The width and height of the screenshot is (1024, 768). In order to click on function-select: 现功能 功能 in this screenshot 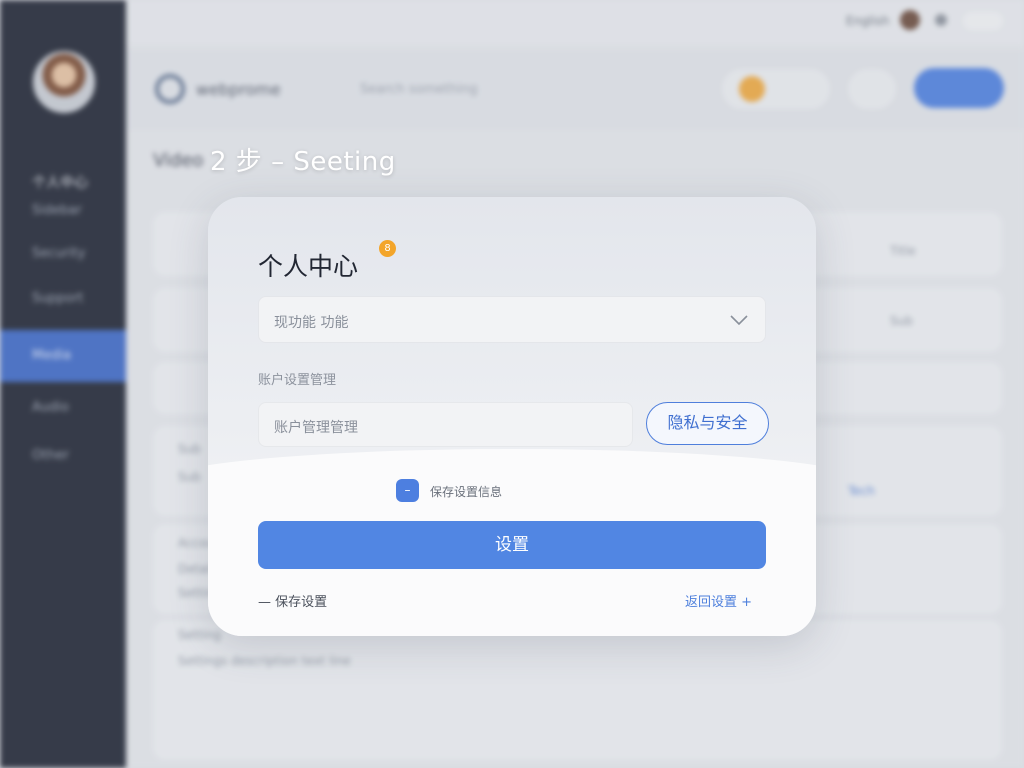, I will do `click(512, 319)`.